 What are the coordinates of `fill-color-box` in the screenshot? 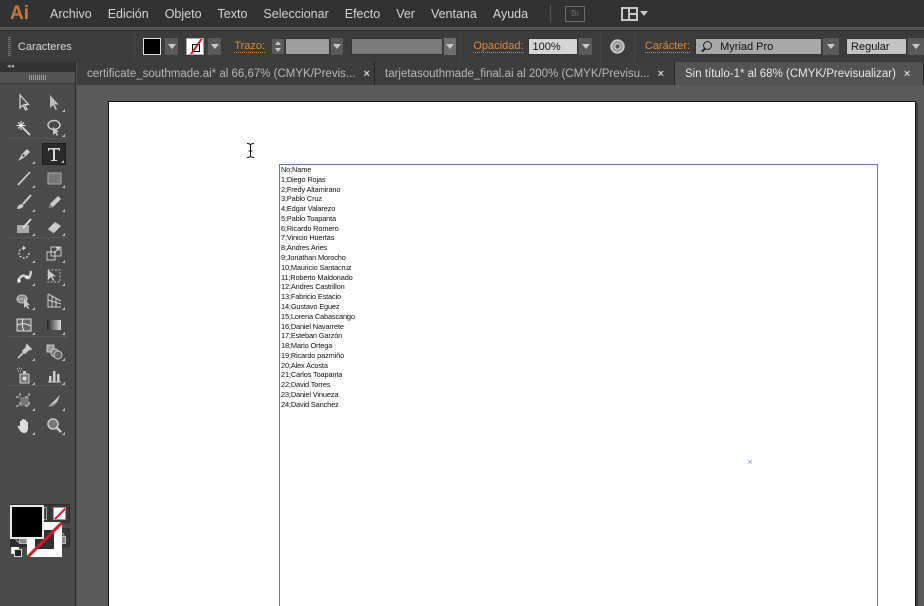 It's located at (27, 522).